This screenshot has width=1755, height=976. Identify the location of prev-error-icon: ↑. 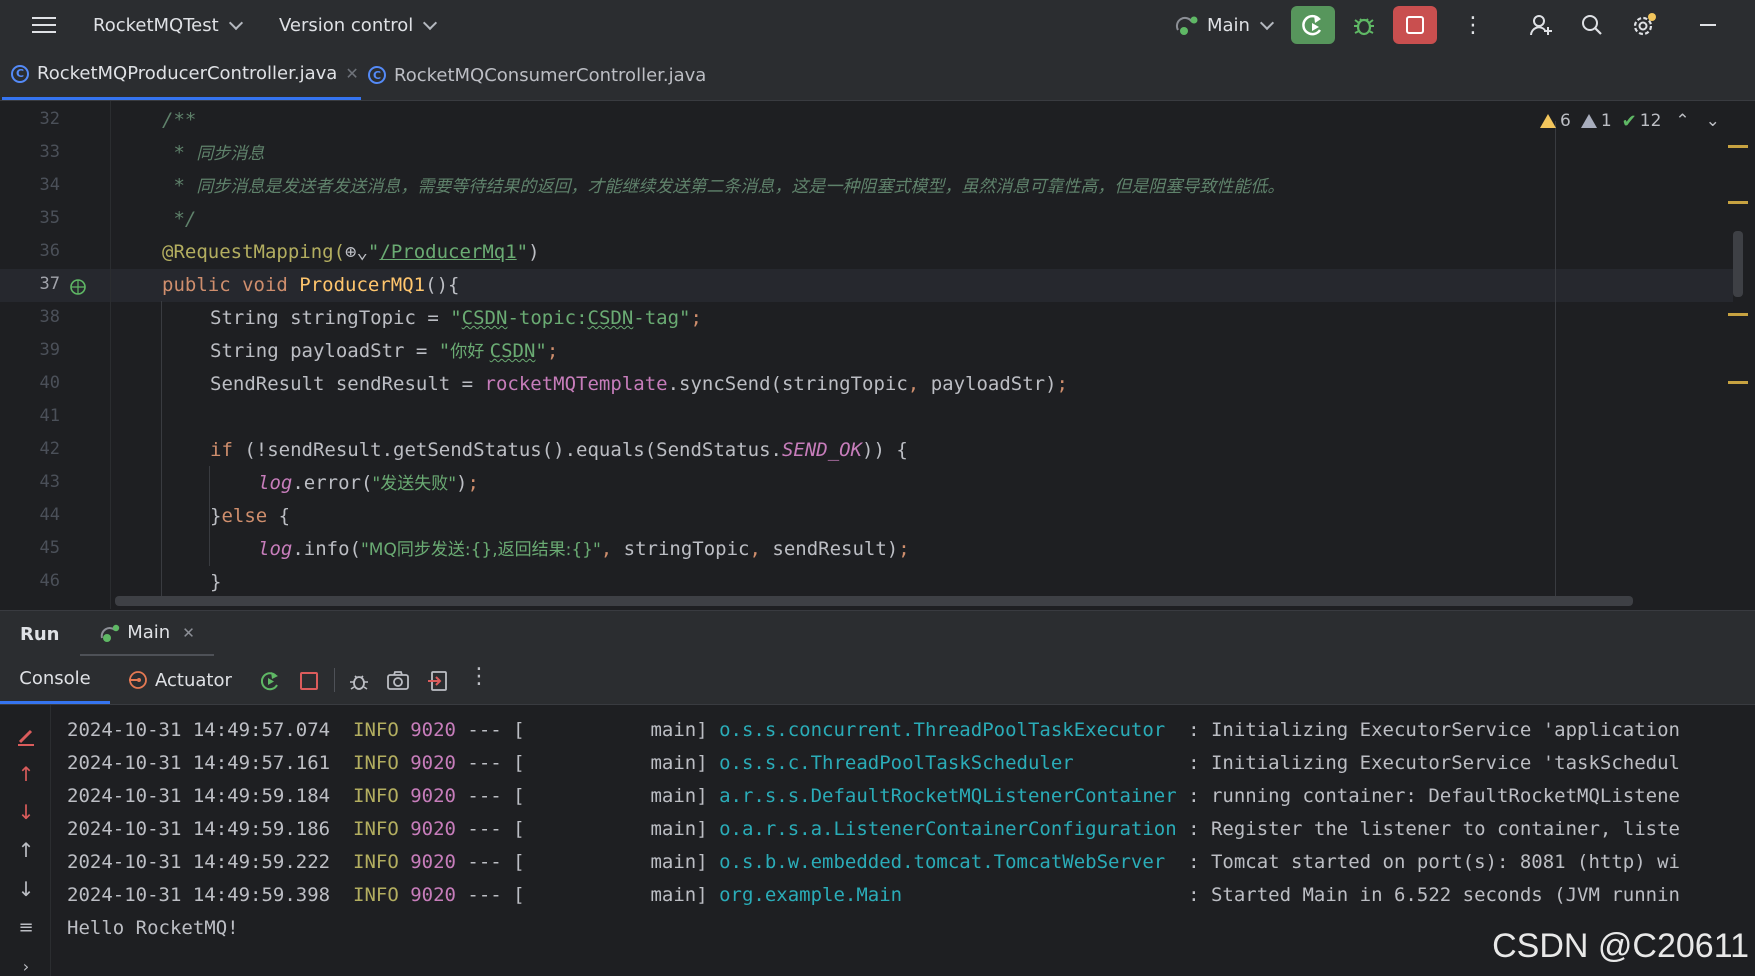
(26, 774).